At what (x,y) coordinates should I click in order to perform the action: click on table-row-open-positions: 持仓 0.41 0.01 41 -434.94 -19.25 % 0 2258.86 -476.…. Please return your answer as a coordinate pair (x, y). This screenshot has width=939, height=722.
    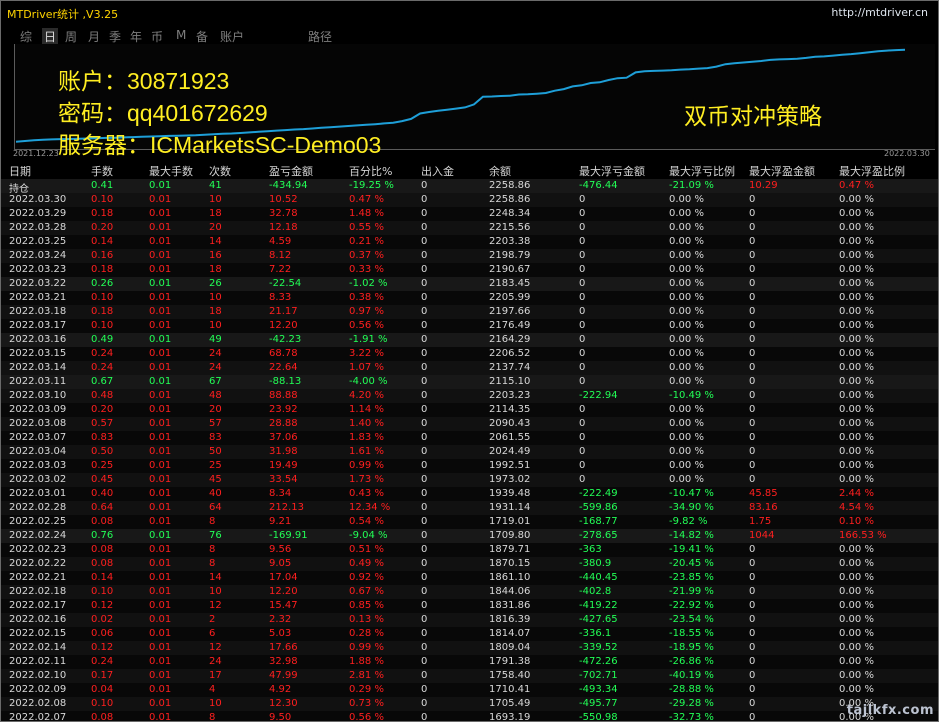
    Looking at the image, I should click on (469, 187).